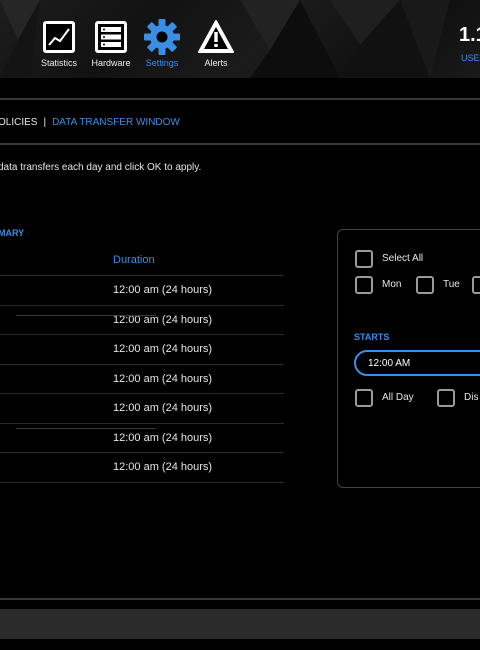 The image size is (480, 650). Describe the element at coordinates (403, 258) in the screenshot. I see `select-all-label: Select All` at that location.